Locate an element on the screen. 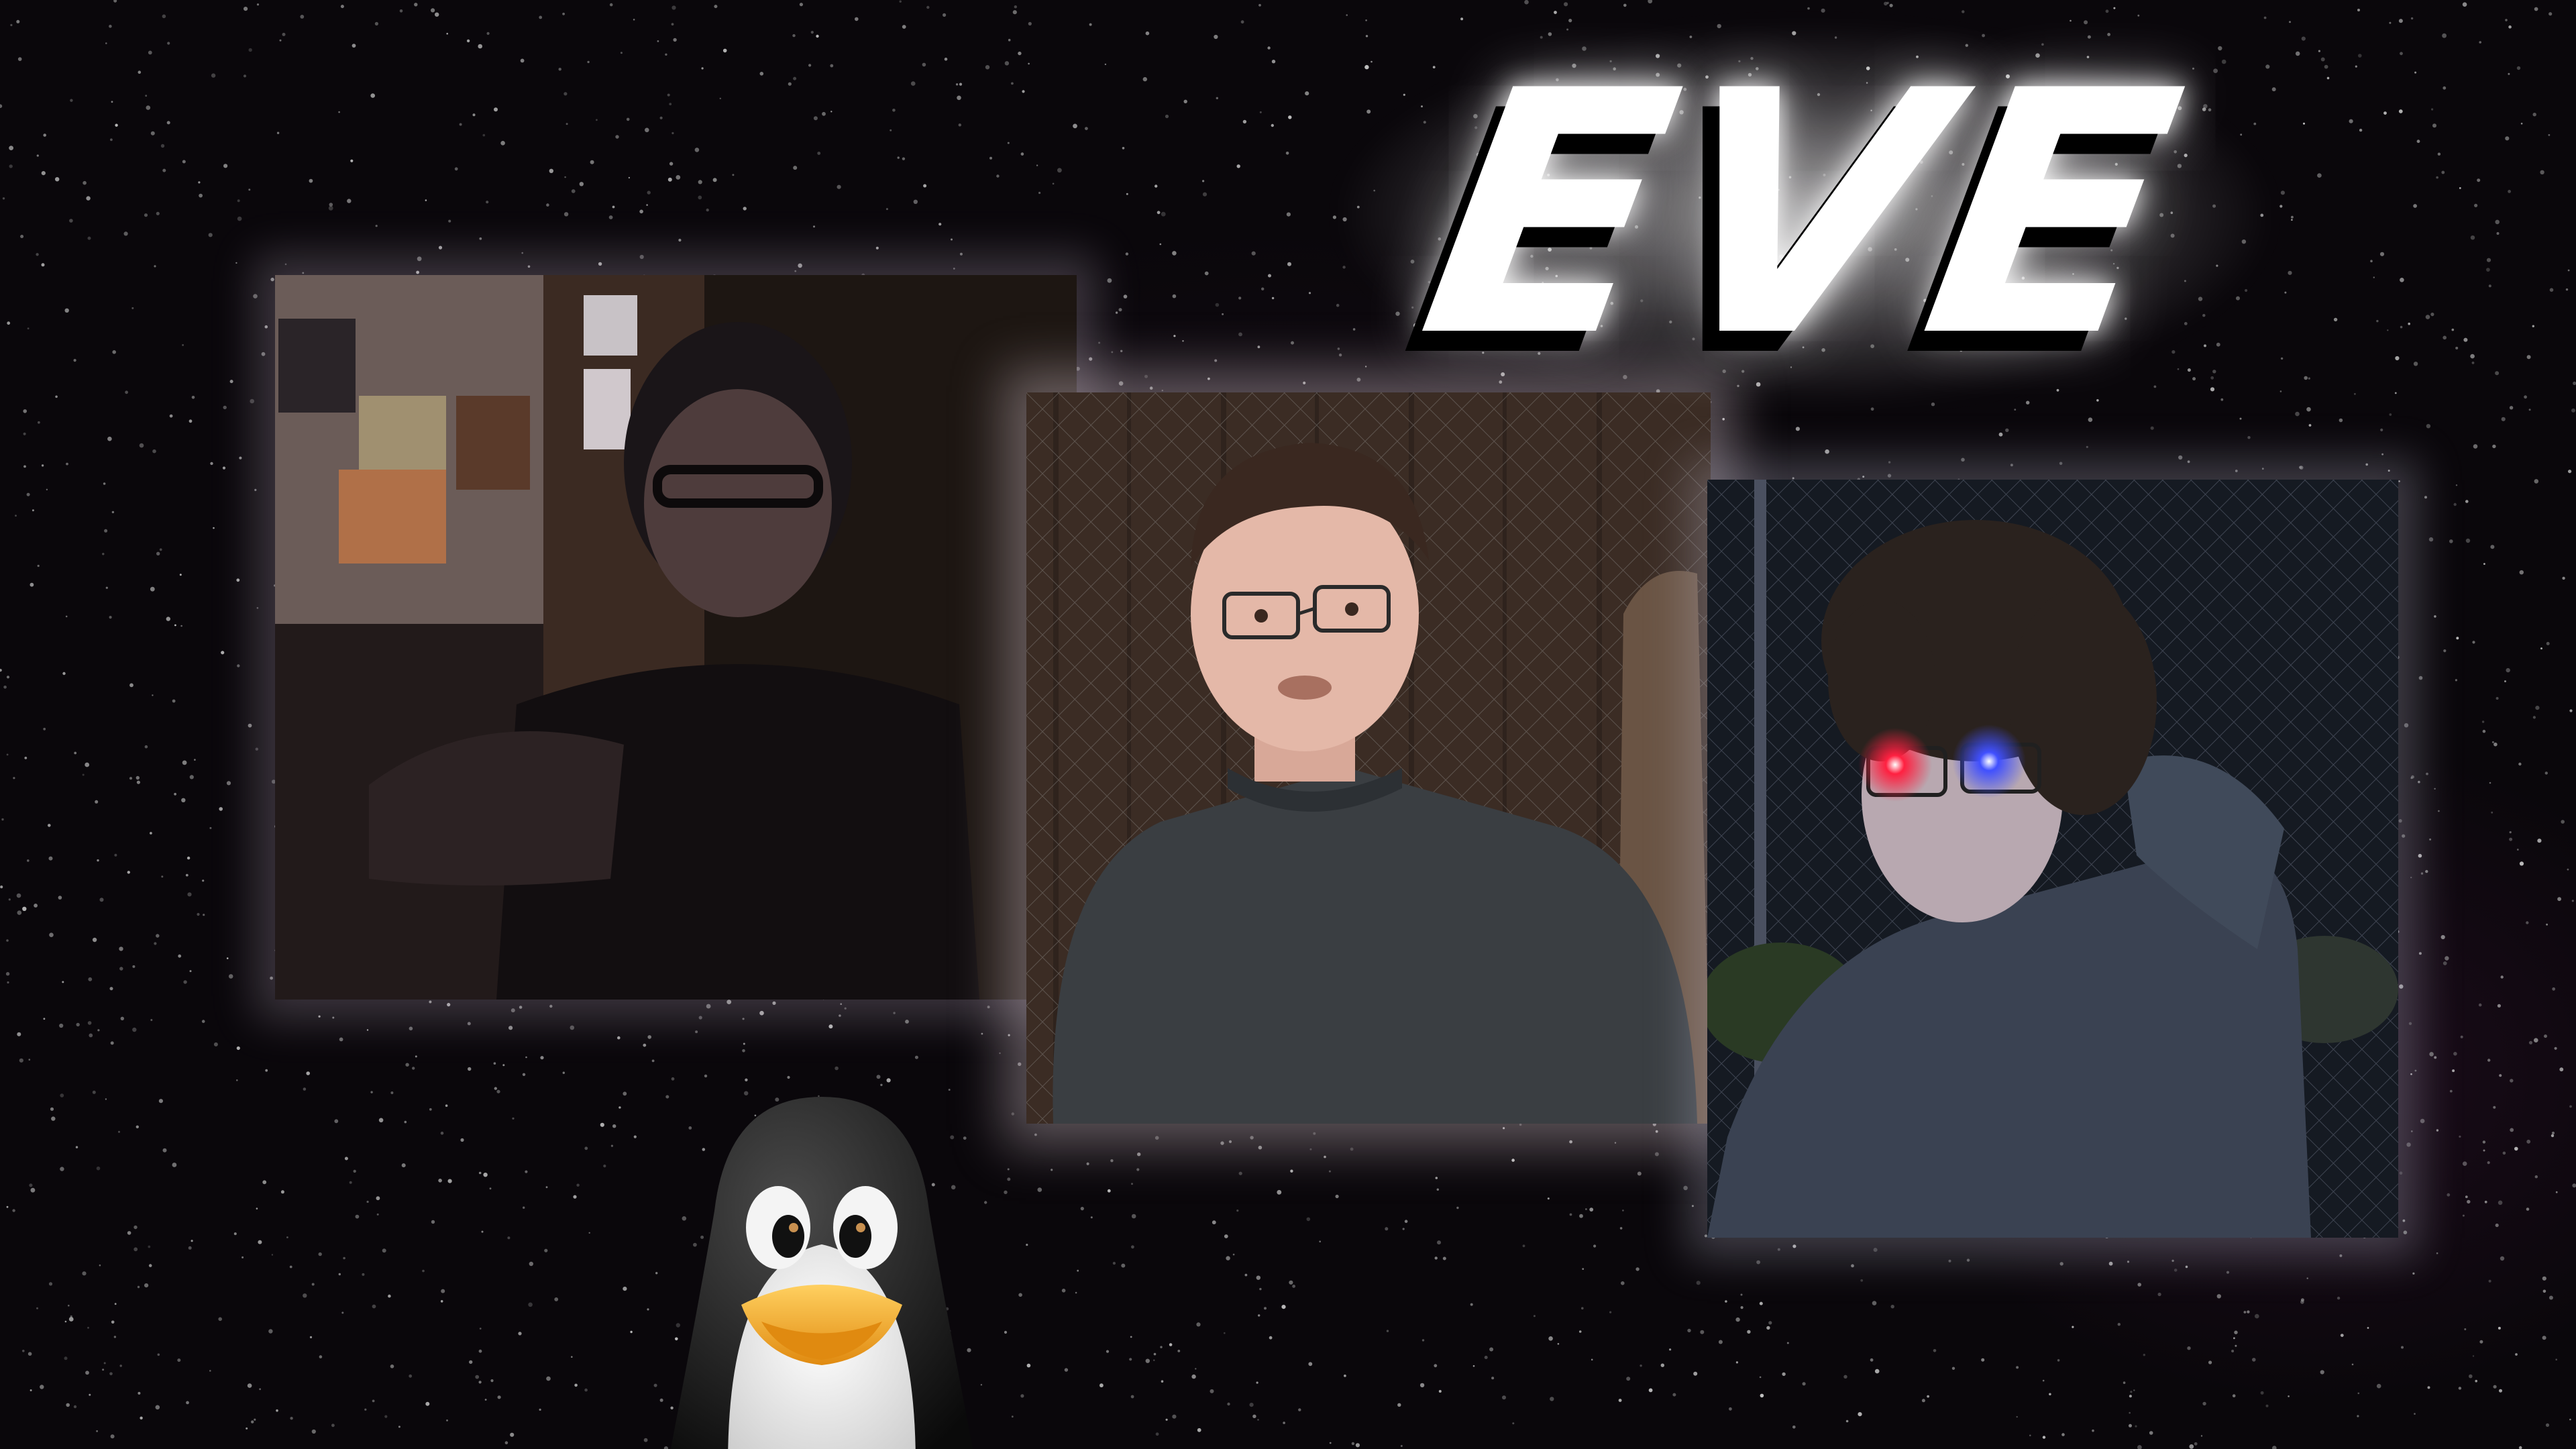 The height and width of the screenshot is (1449, 2576). tux-penguin-mascot is located at coordinates (822, 1269).